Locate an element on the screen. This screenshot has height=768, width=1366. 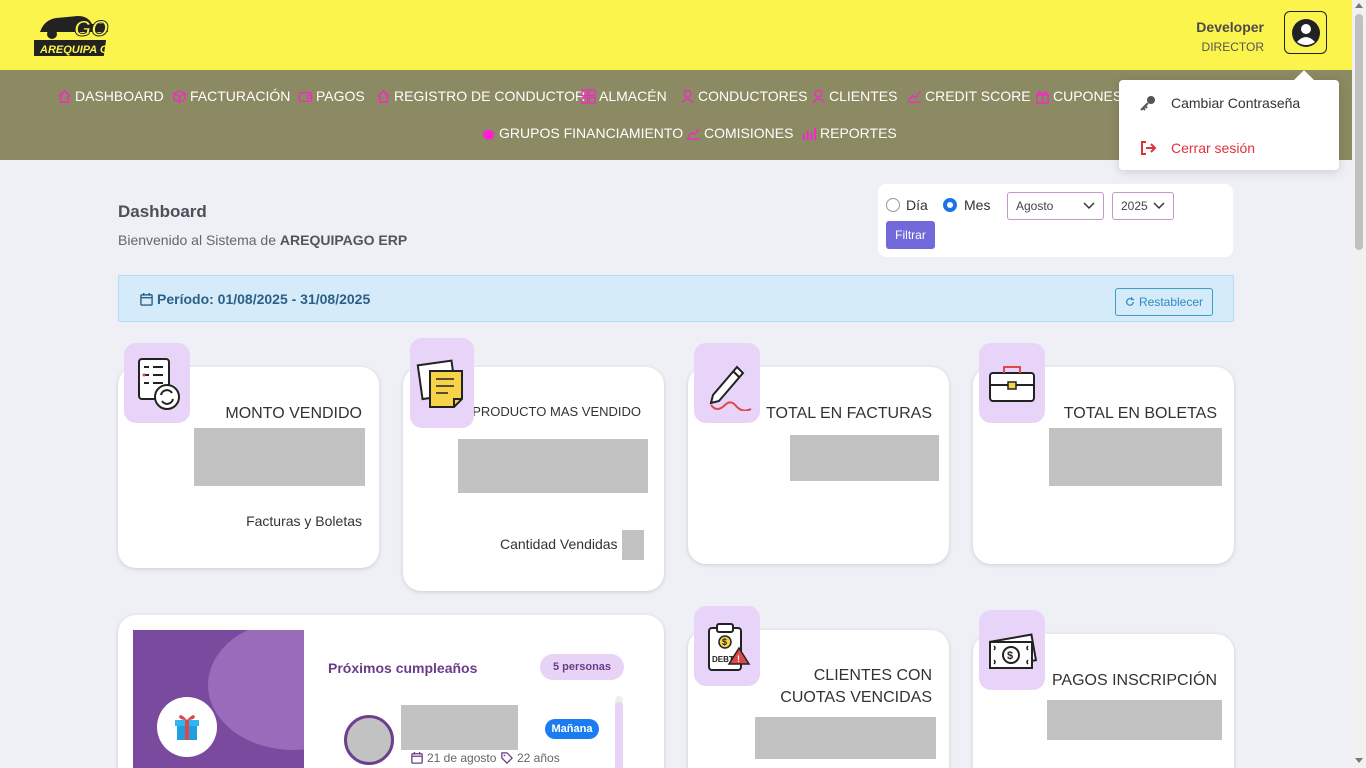
briefcase-icon is located at coordinates (1012, 383).